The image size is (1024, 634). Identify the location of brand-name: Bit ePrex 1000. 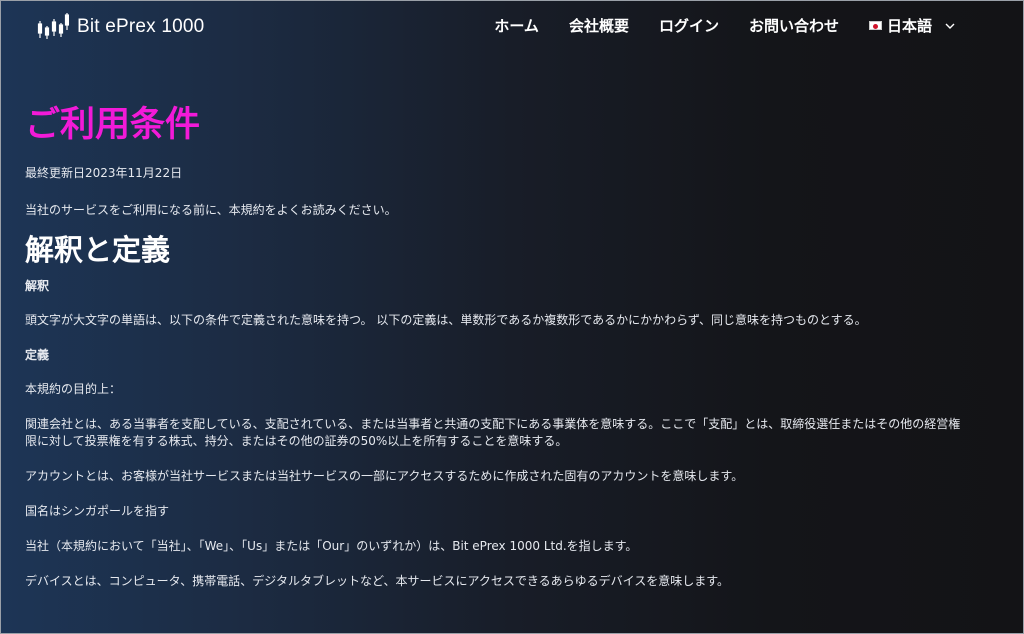
(141, 26).